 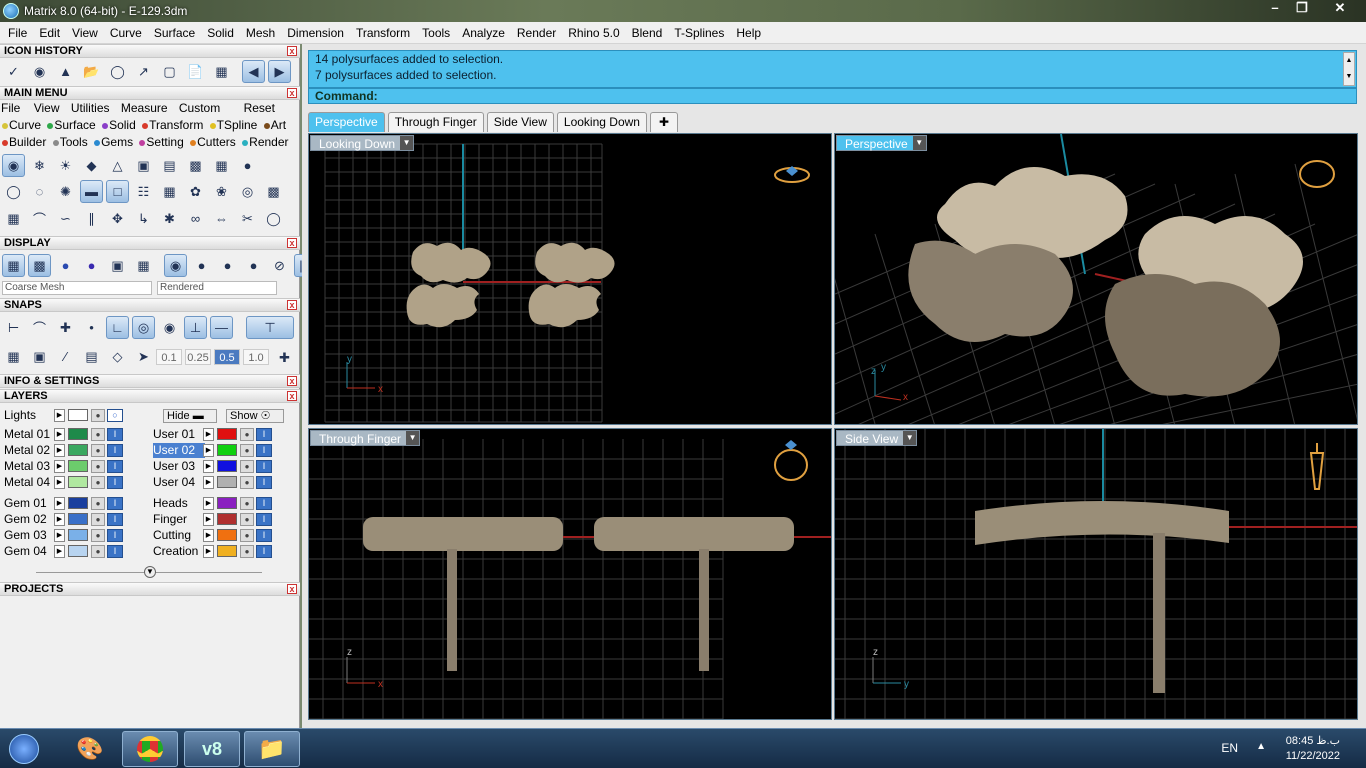 What do you see at coordinates (233, 125) in the screenshot?
I see `mm-tspline: TSpline` at bounding box center [233, 125].